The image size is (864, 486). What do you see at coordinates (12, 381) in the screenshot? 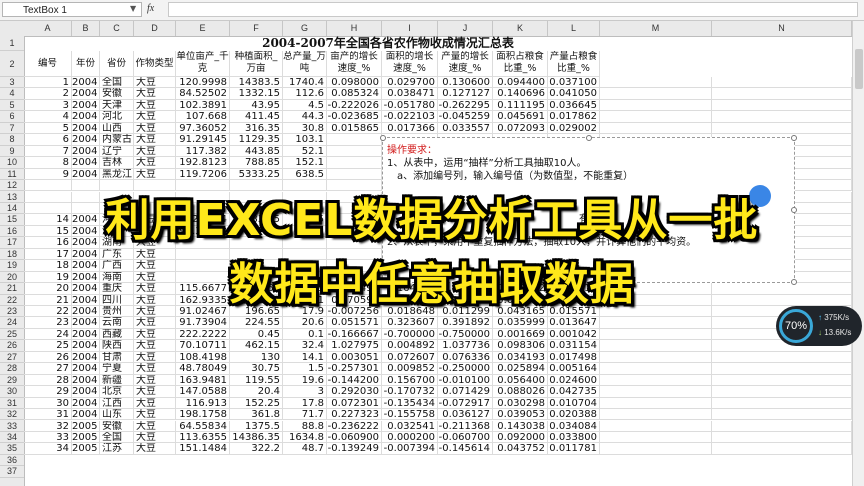
I see `row-header-29: 29` at bounding box center [12, 381].